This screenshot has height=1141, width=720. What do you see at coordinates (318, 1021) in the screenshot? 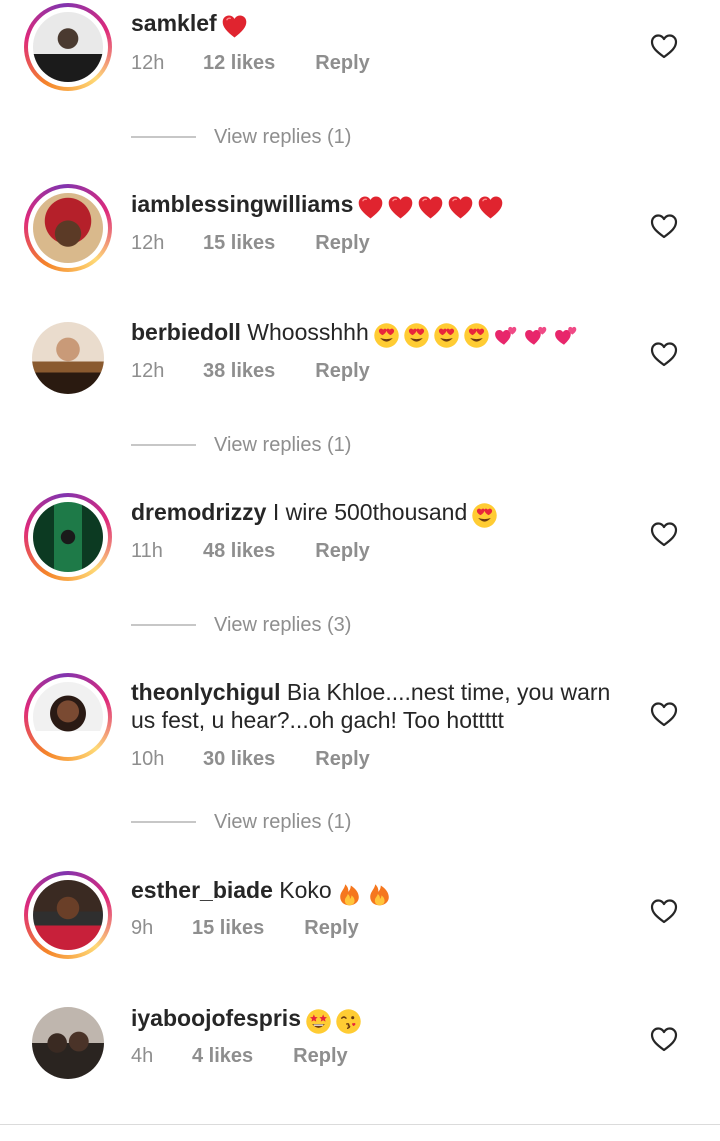
I see `star-struck-emoji-icon` at bounding box center [318, 1021].